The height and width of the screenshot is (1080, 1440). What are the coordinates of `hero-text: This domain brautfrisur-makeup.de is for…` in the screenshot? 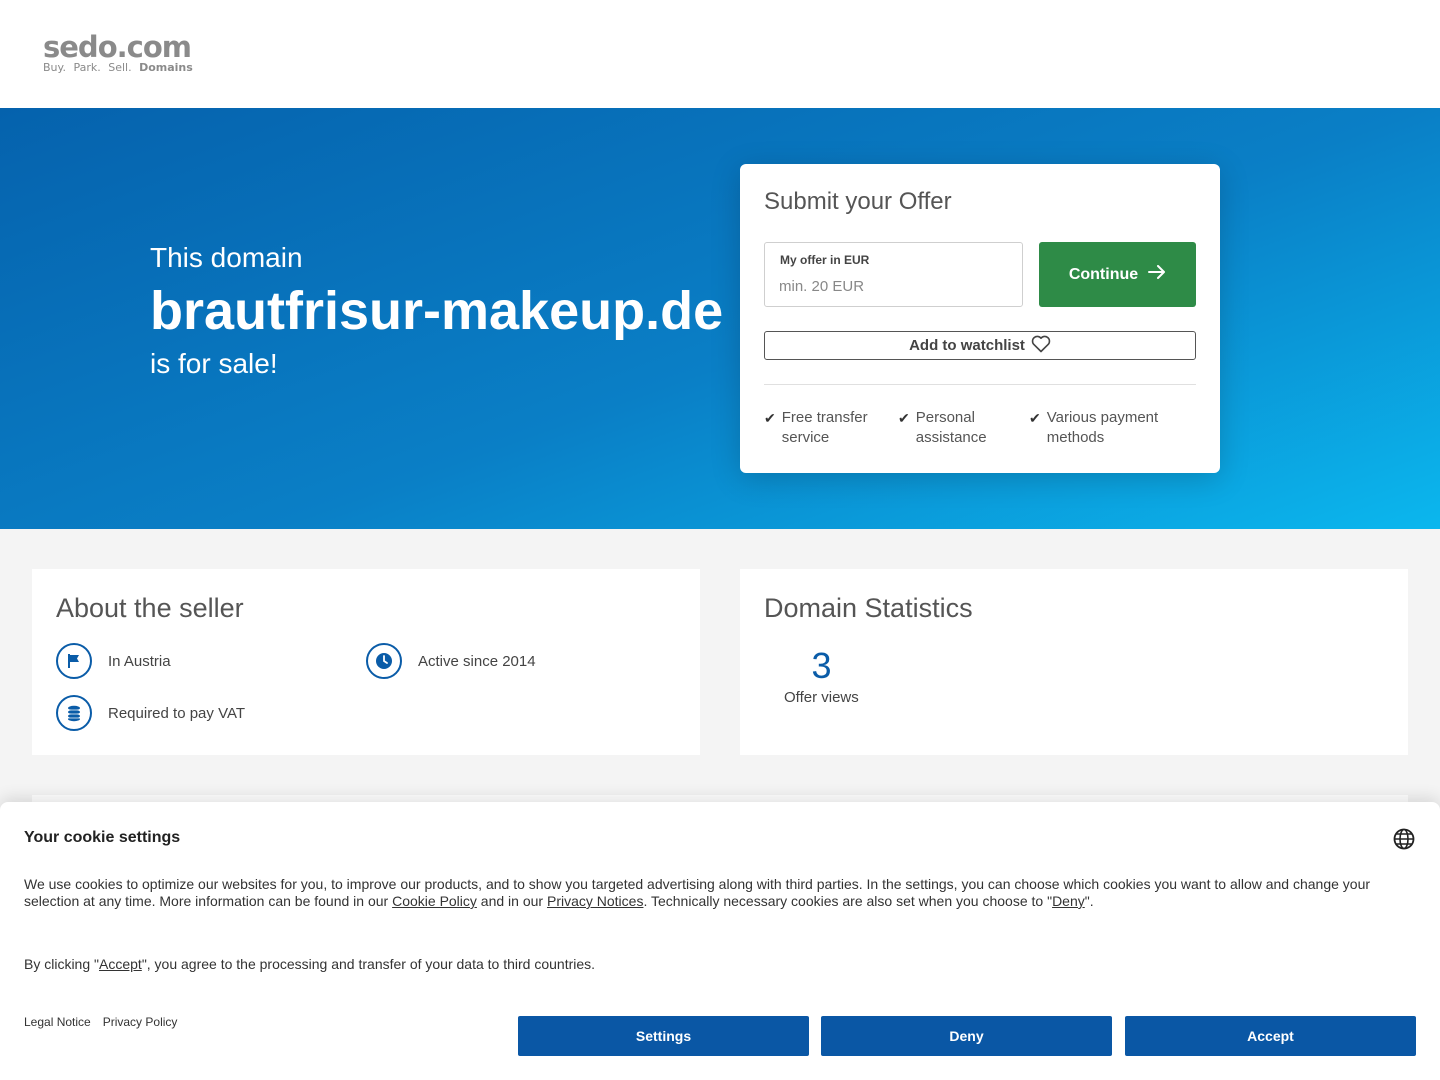 It's located at (436, 311).